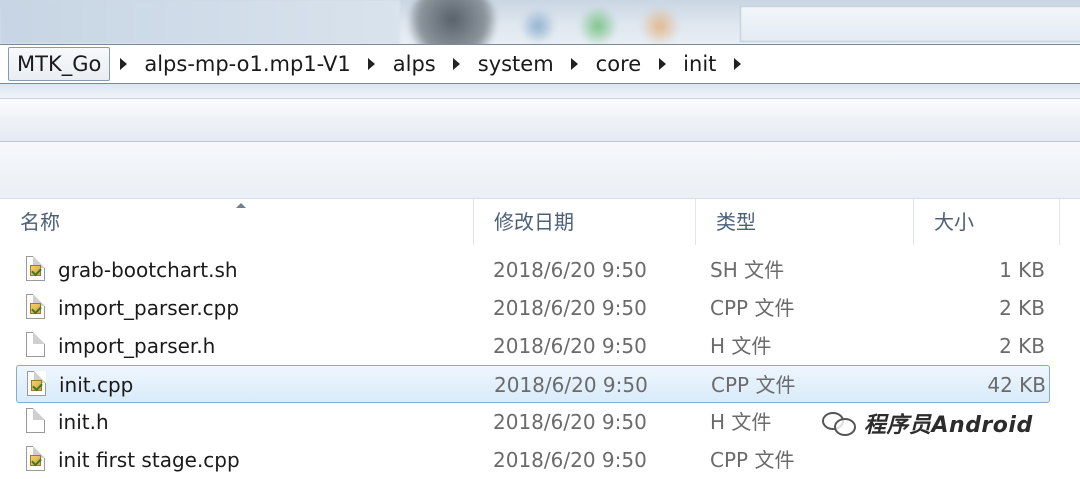 The width and height of the screenshot is (1080, 479). I want to click on file-size: 1 KB, so click(1022, 270).